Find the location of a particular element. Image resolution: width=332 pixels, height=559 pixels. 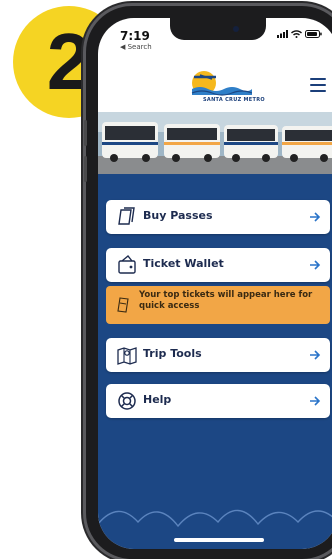

map-icon is located at coordinates (127, 356).